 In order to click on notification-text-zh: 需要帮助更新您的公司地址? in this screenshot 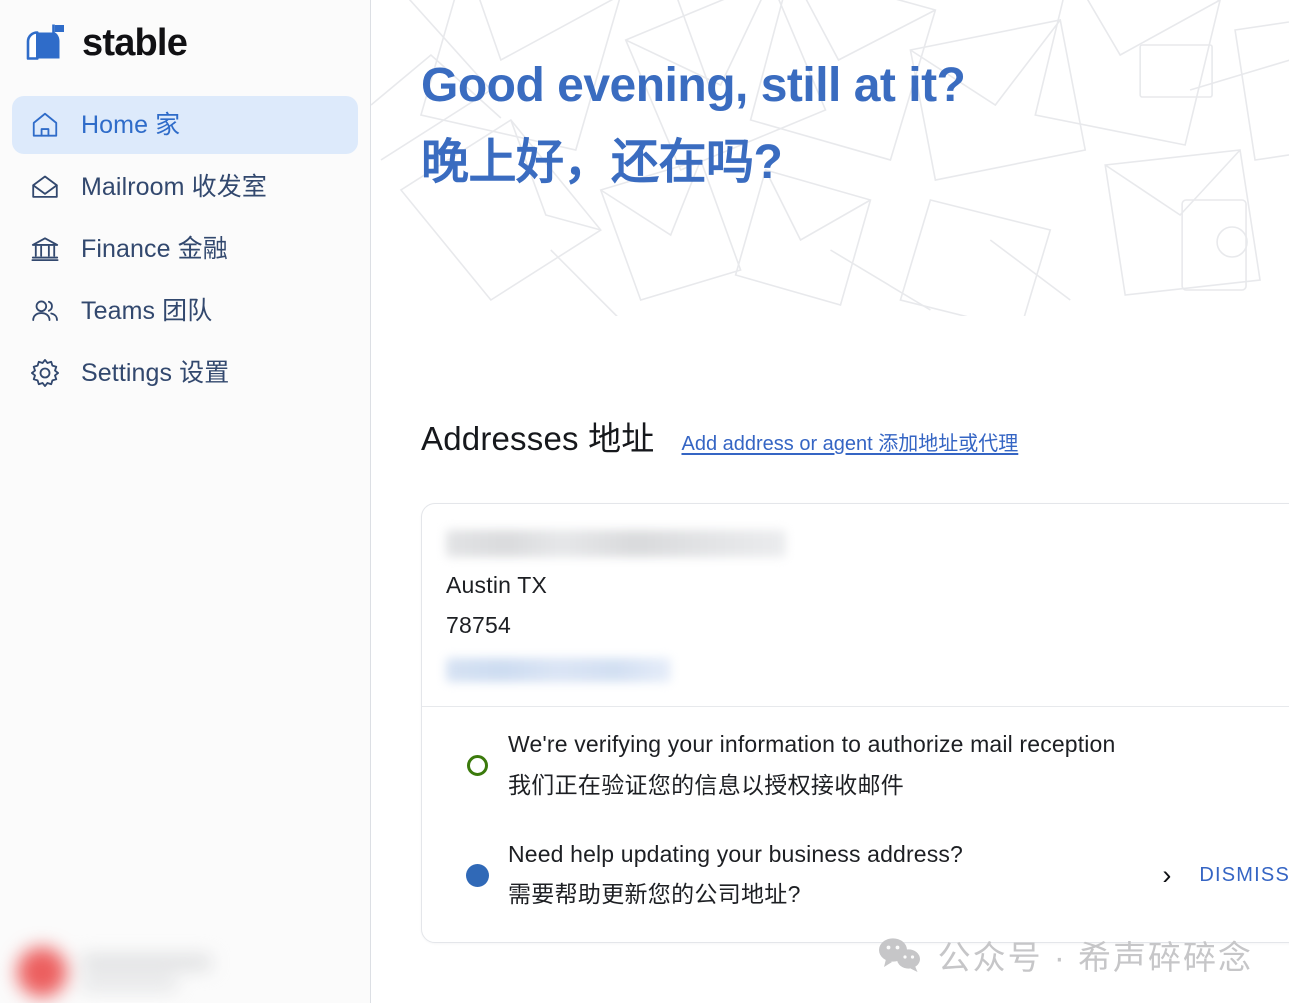, I will do `click(654, 894)`.